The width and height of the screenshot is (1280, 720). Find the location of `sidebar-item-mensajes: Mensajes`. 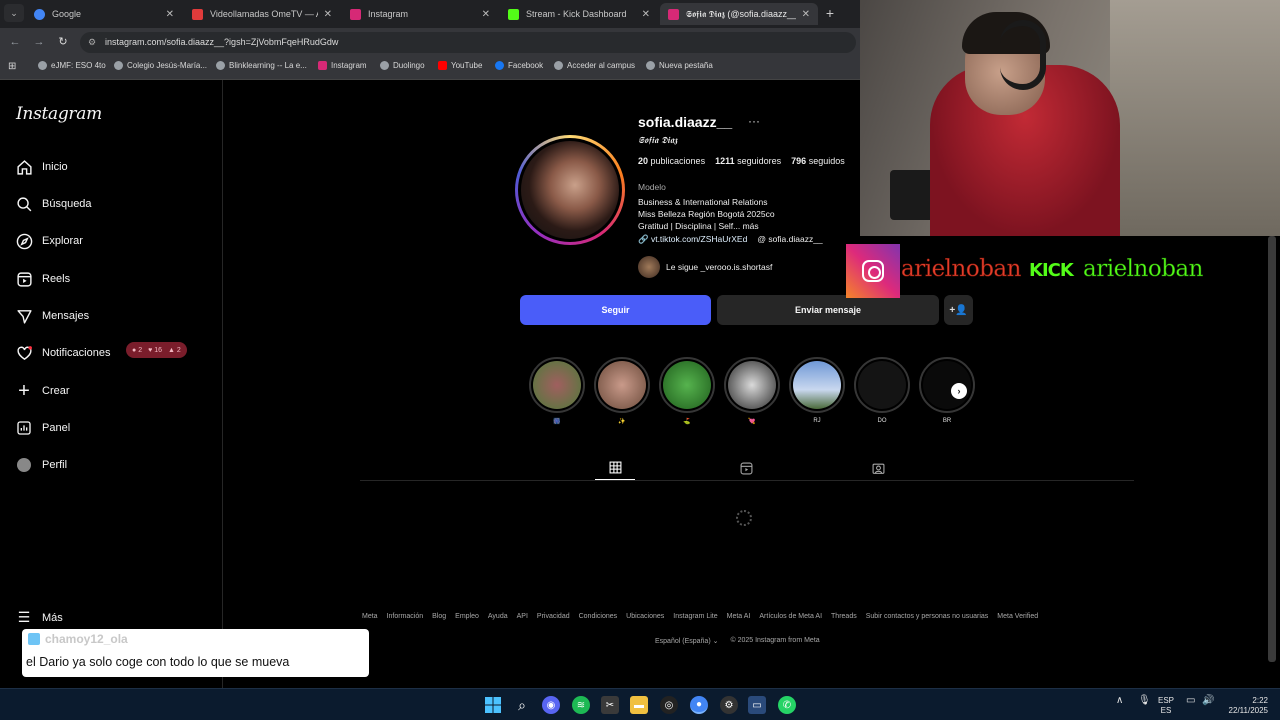

sidebar-item-mensajes: Mensajes is located at coordinates (51, 316).